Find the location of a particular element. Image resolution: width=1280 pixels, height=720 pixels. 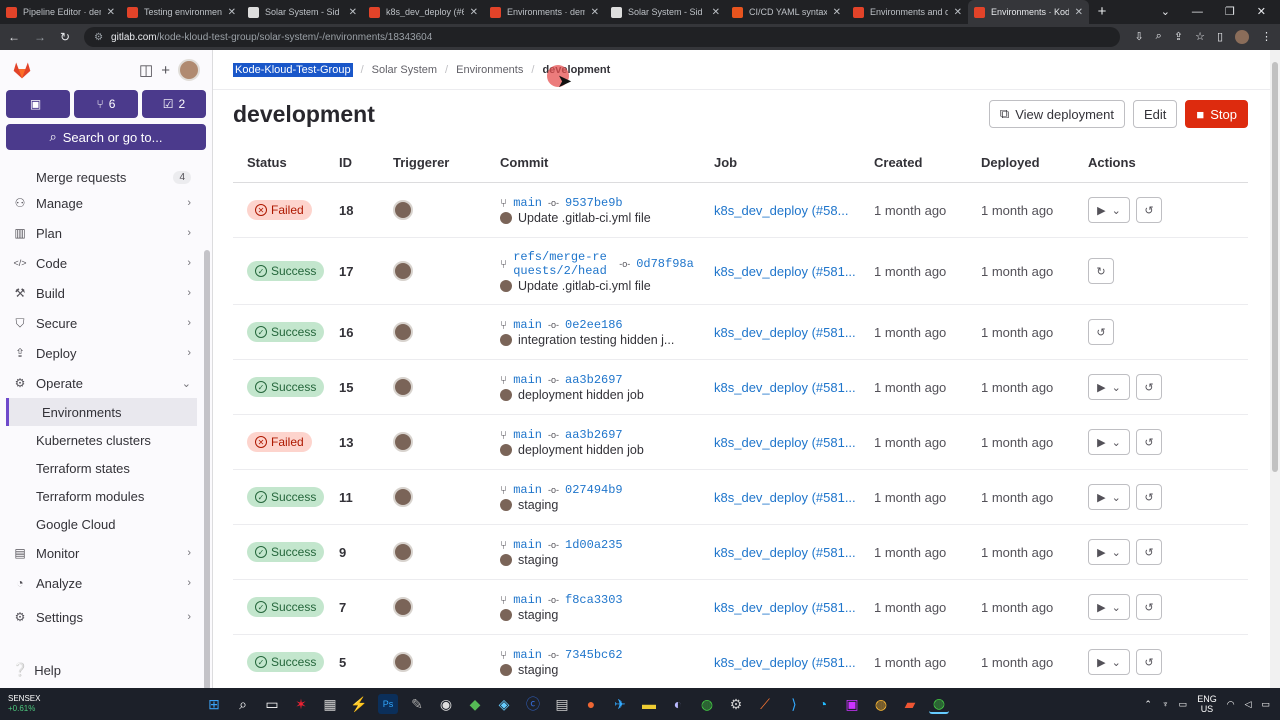

new-tab-icon: + is located at coordinates (1102, 12).